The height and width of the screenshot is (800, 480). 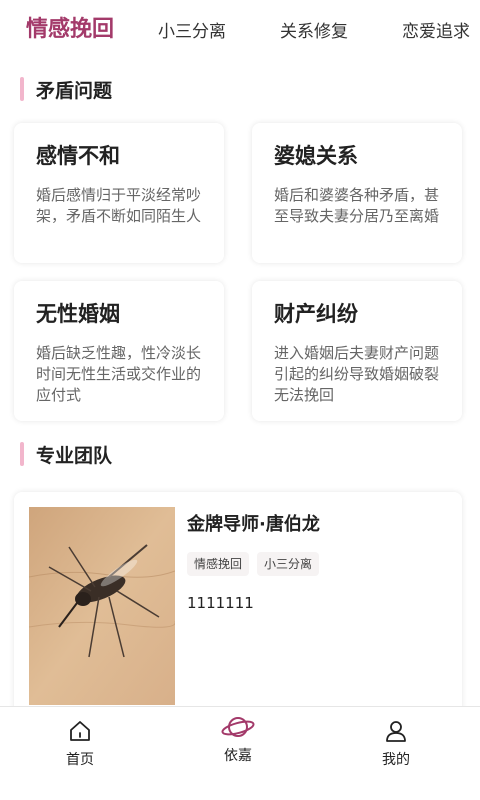 I want to click on user-icon, so click(x=396, y=731).